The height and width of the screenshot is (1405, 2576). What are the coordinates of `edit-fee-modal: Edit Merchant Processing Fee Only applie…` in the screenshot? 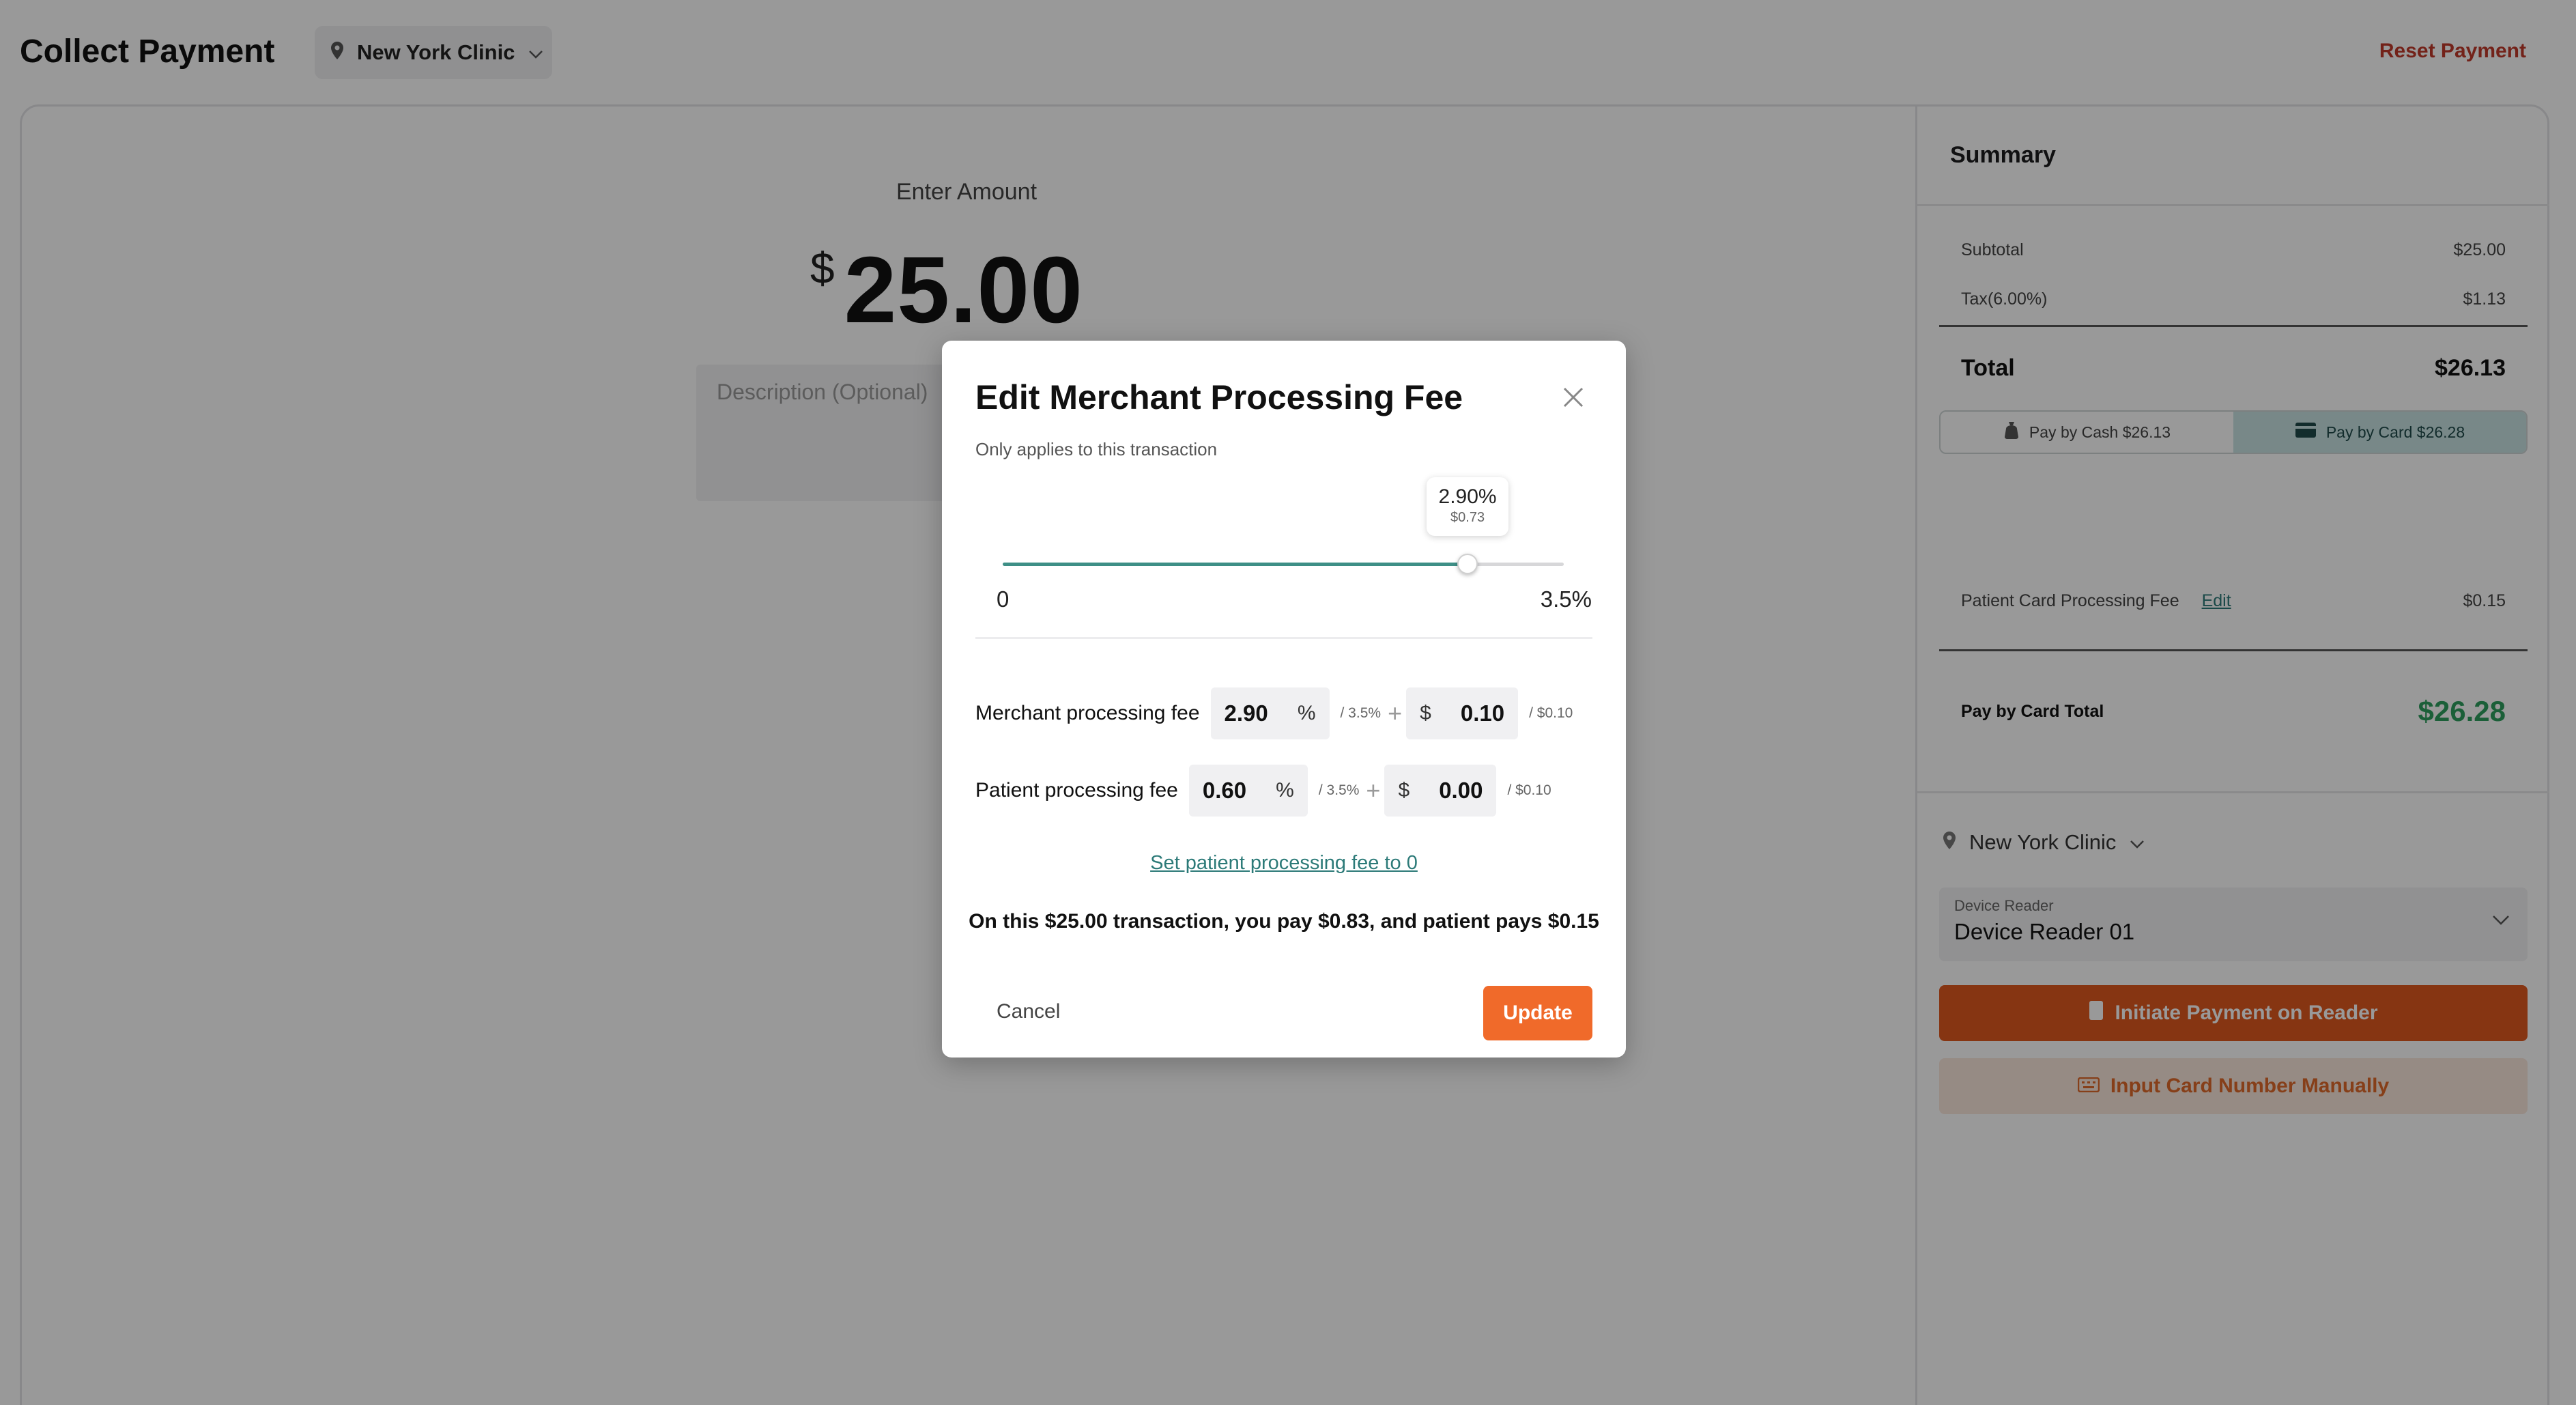 It's located at (1284, 699).